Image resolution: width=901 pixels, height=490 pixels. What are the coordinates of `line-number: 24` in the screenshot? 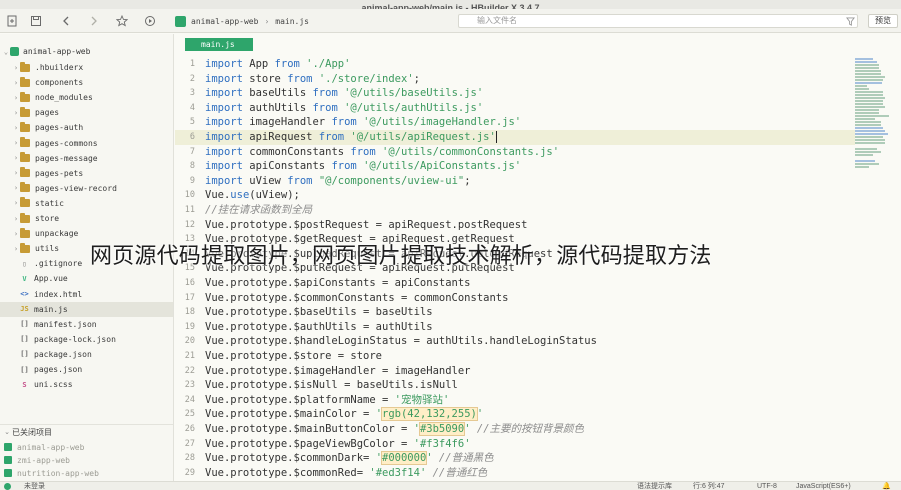 It's located at (189, 399).